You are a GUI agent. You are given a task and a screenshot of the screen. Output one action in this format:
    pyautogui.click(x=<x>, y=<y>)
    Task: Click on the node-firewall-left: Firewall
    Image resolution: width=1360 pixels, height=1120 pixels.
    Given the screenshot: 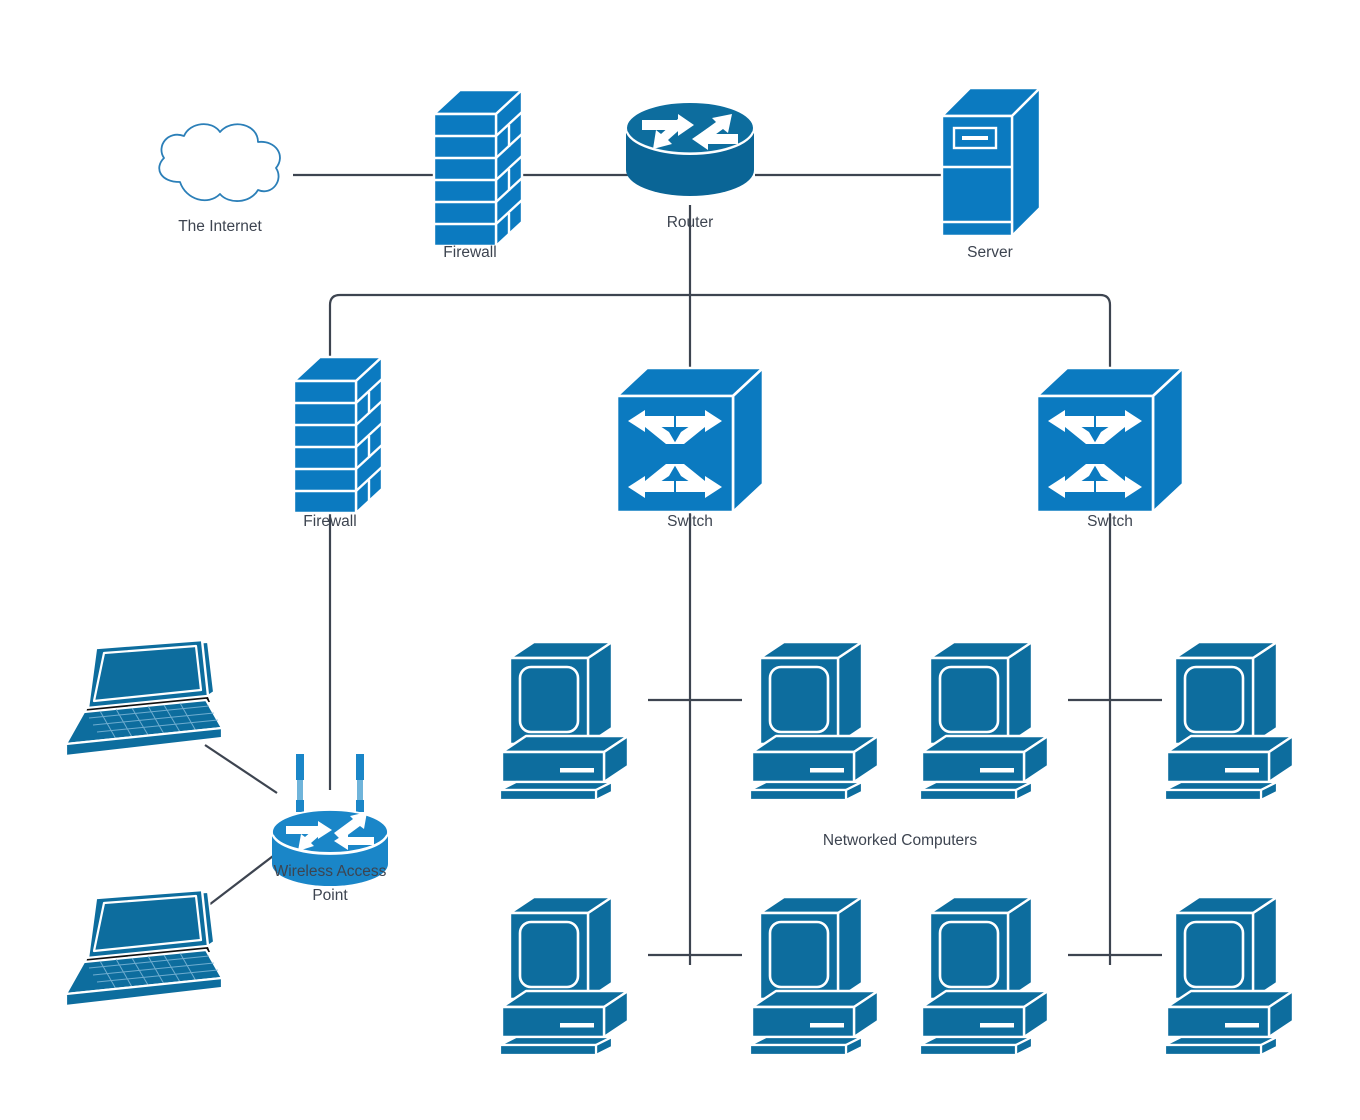 What is the action you would take?
    pyautogui.click(x=338, y=442)
    